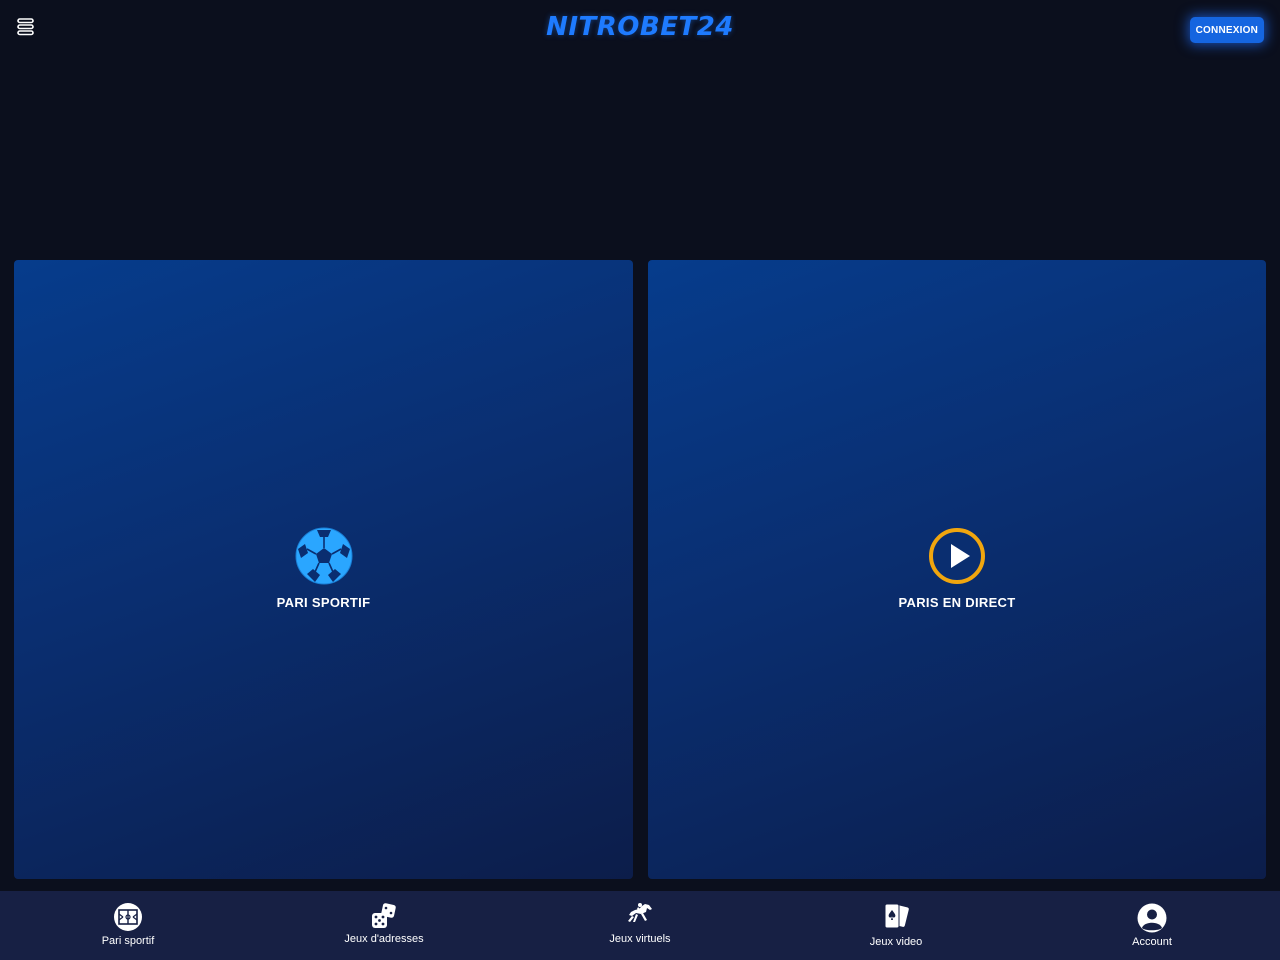 The image size is (1280, 960). Describe the element at coordinates (896, 916) in the screenshot. I see `playing-cards-icon` at that location.